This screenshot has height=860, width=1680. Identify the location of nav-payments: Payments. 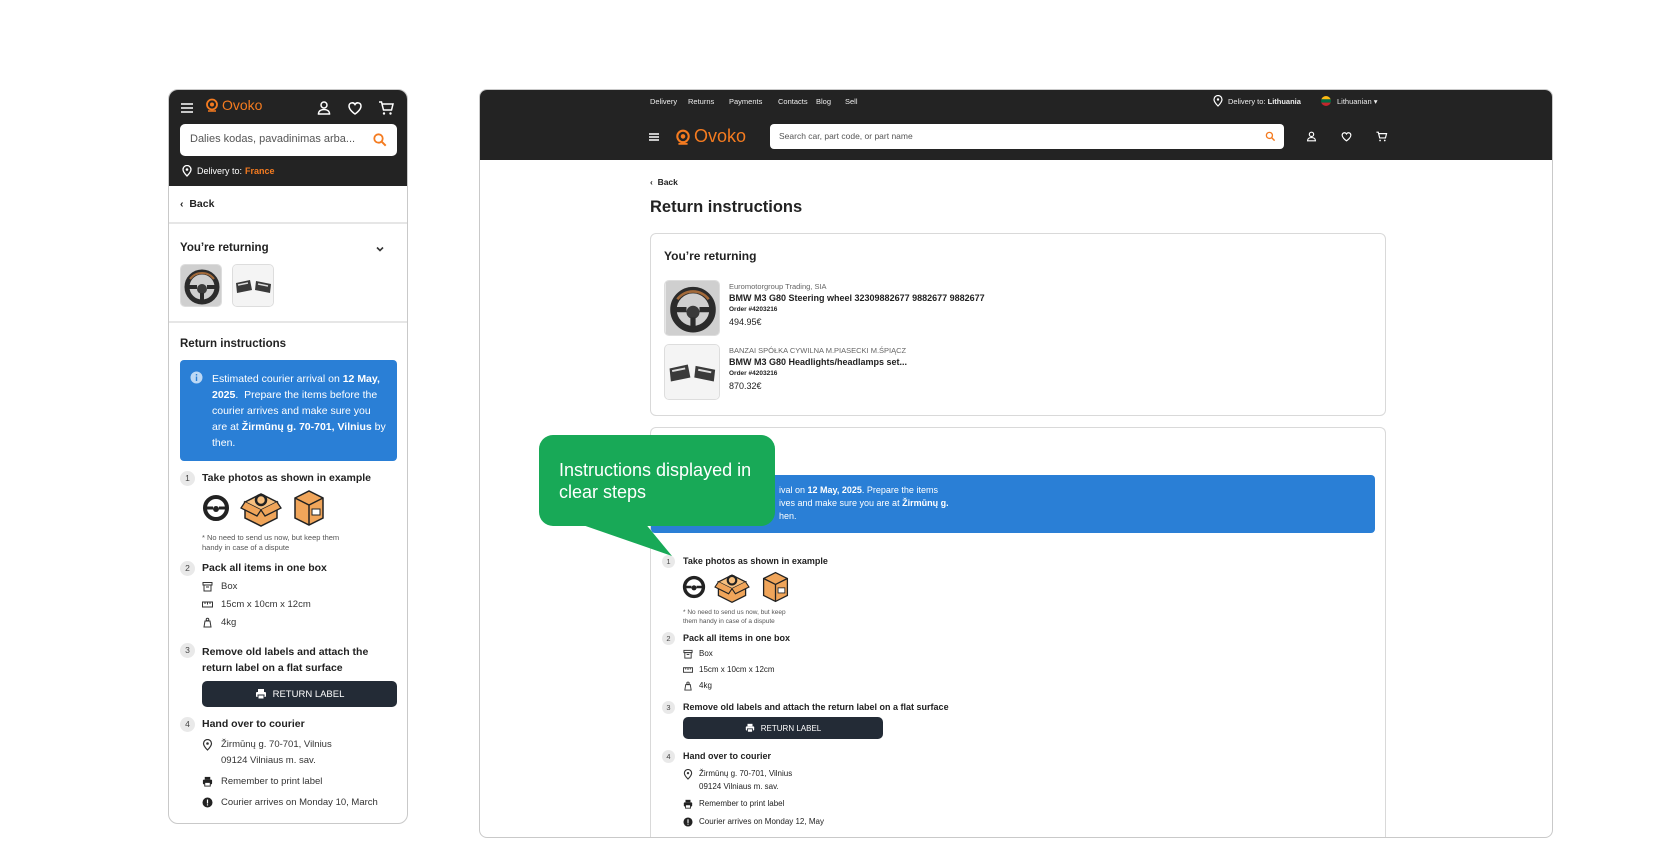
(745, 101).